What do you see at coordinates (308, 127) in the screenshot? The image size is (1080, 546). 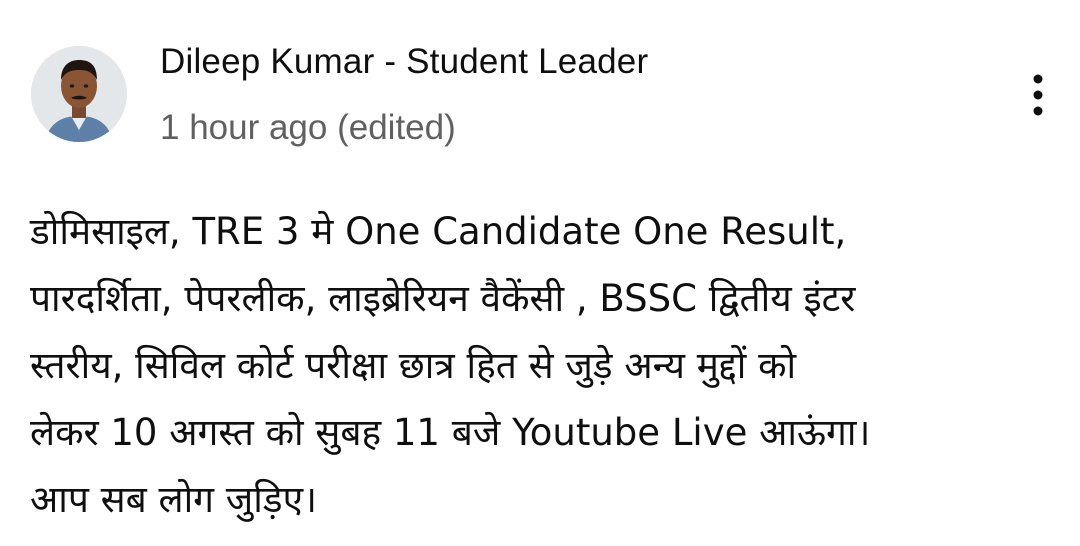 I see `post-timestamp: 1 hour ago (edited)` at bounding box center [308, 127].